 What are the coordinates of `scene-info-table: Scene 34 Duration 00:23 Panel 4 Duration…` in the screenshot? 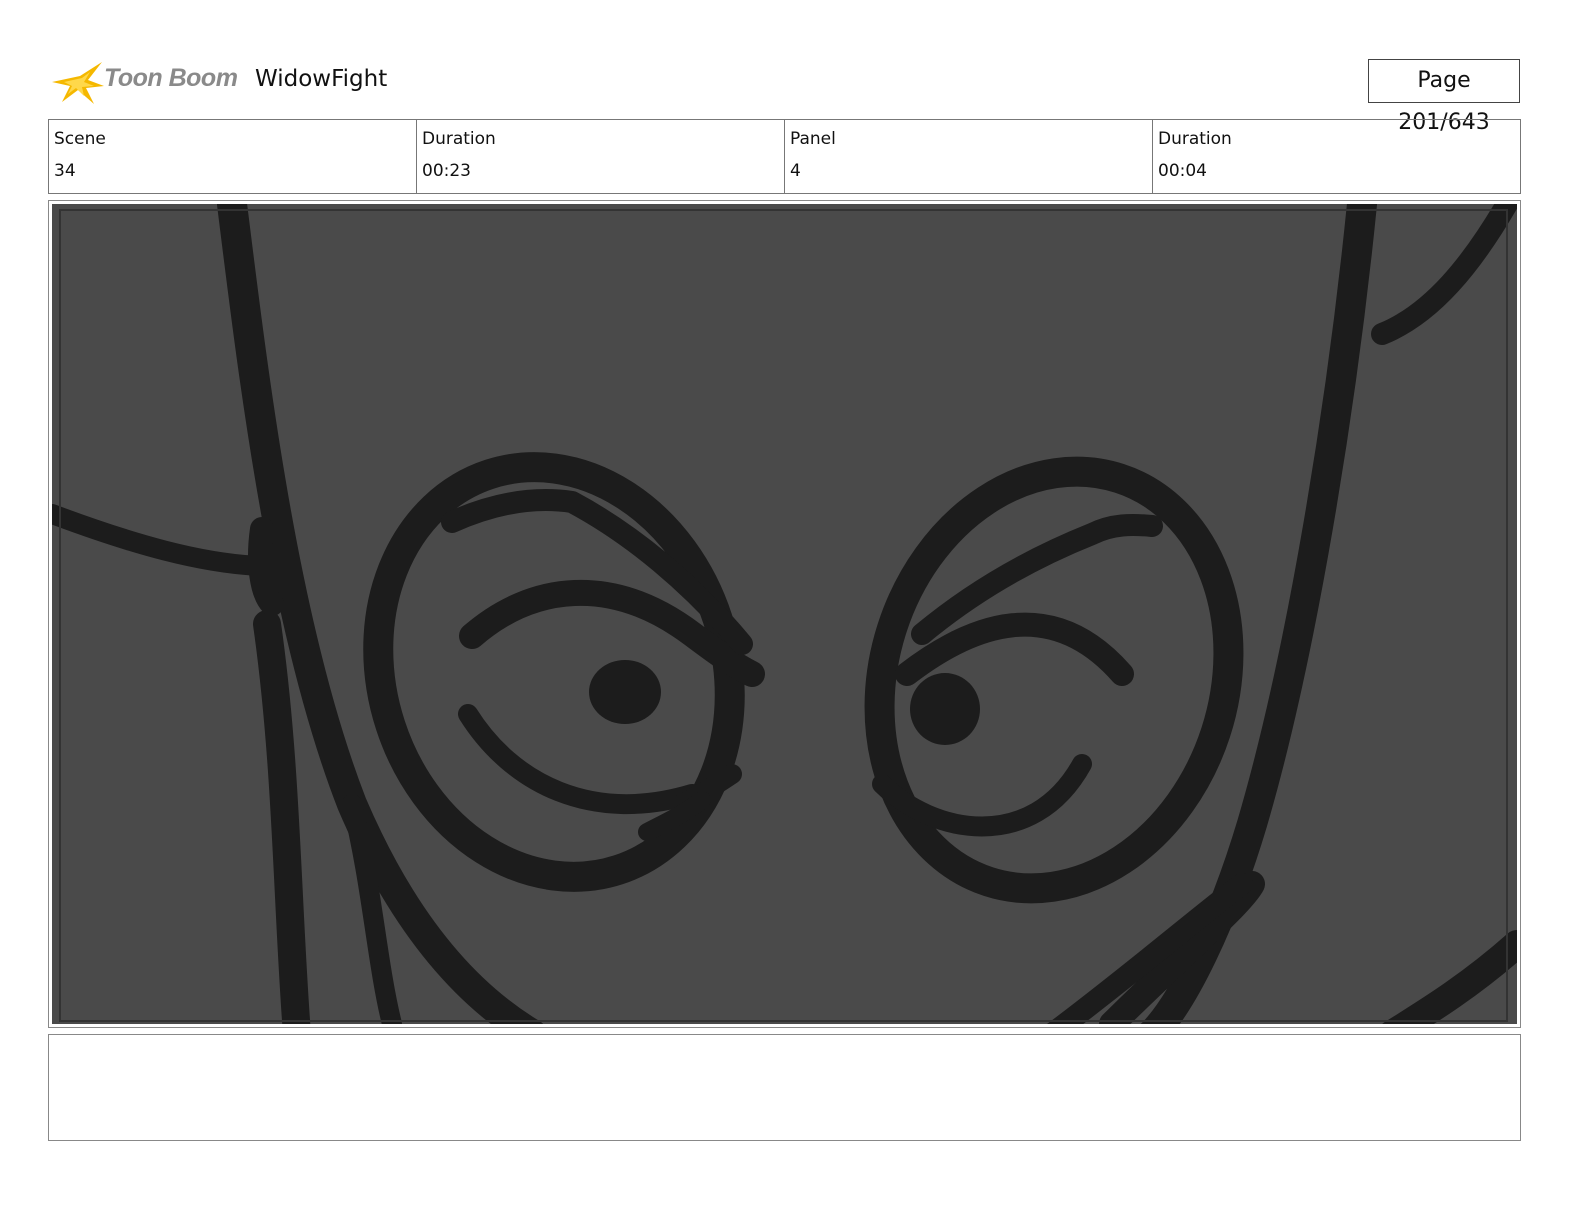 It's located at (784, 156).